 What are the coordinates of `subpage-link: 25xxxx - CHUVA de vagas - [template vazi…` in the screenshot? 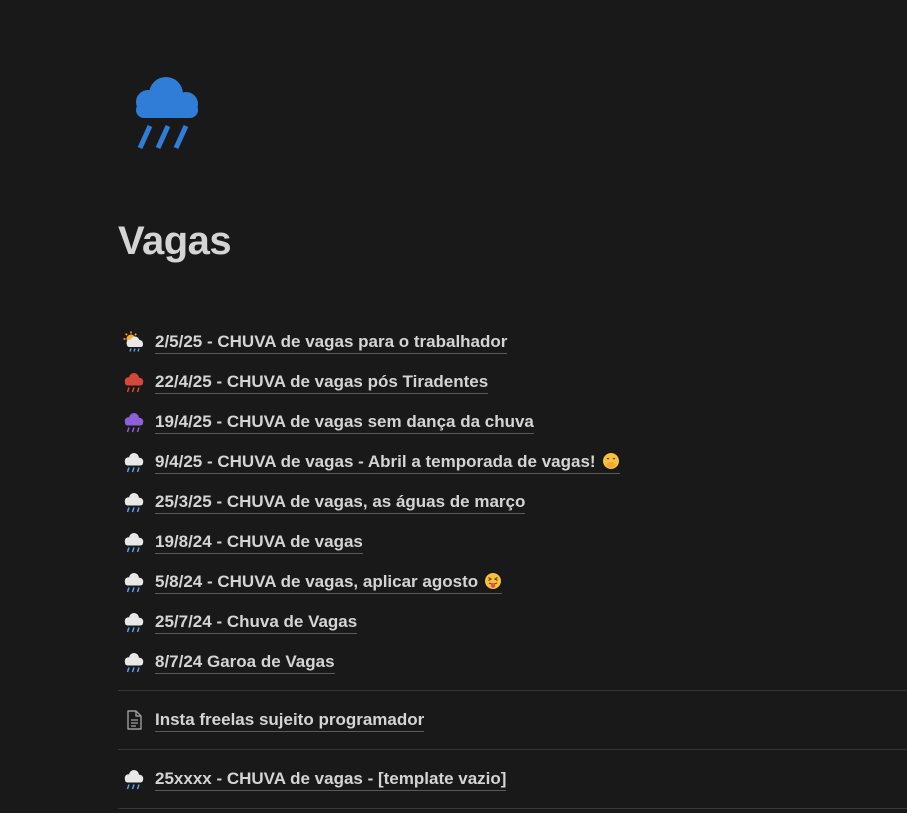 It's located at (331, 779).